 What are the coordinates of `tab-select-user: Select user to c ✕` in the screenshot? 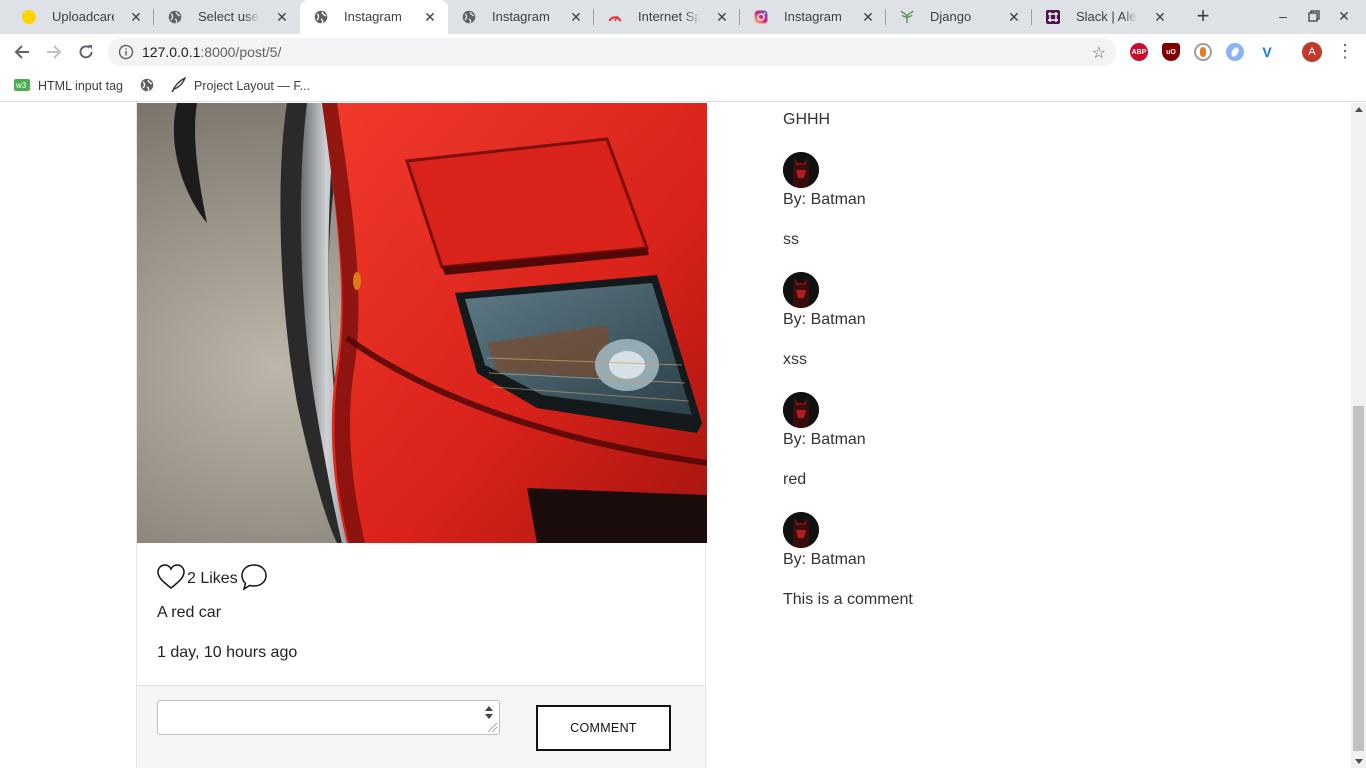 It's located at (227, 17).